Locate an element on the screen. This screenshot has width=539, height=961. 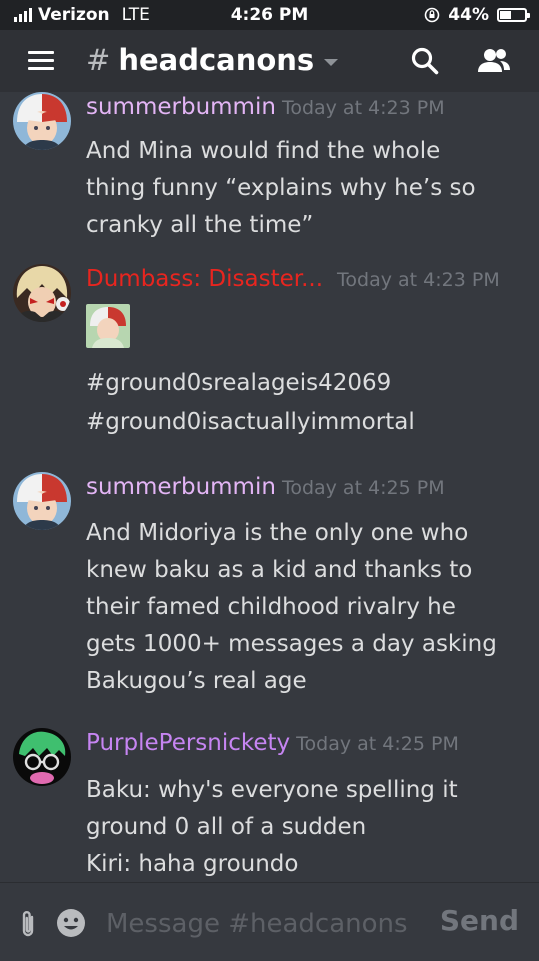
search-icon is located at coordinates (425, 61).